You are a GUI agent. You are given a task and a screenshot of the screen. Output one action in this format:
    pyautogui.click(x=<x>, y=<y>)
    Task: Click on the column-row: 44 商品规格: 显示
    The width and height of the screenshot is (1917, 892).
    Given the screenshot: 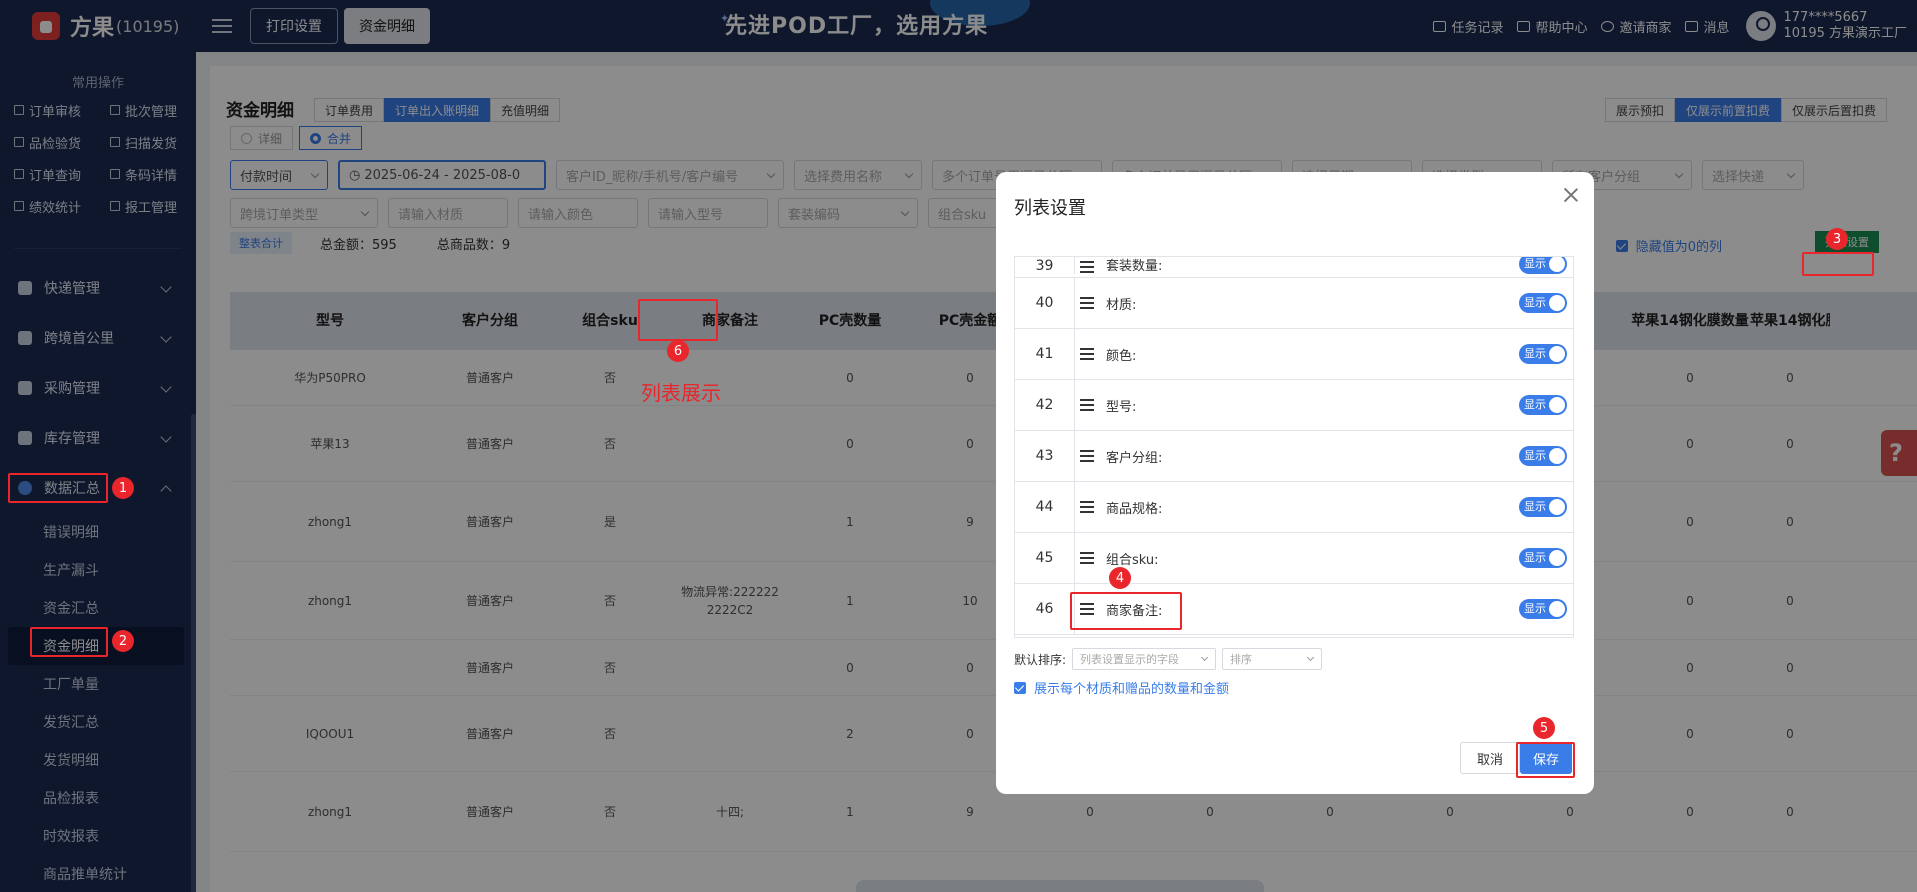 What is the action you would take?
    pyautogui.click(x=1294, y=507)
    